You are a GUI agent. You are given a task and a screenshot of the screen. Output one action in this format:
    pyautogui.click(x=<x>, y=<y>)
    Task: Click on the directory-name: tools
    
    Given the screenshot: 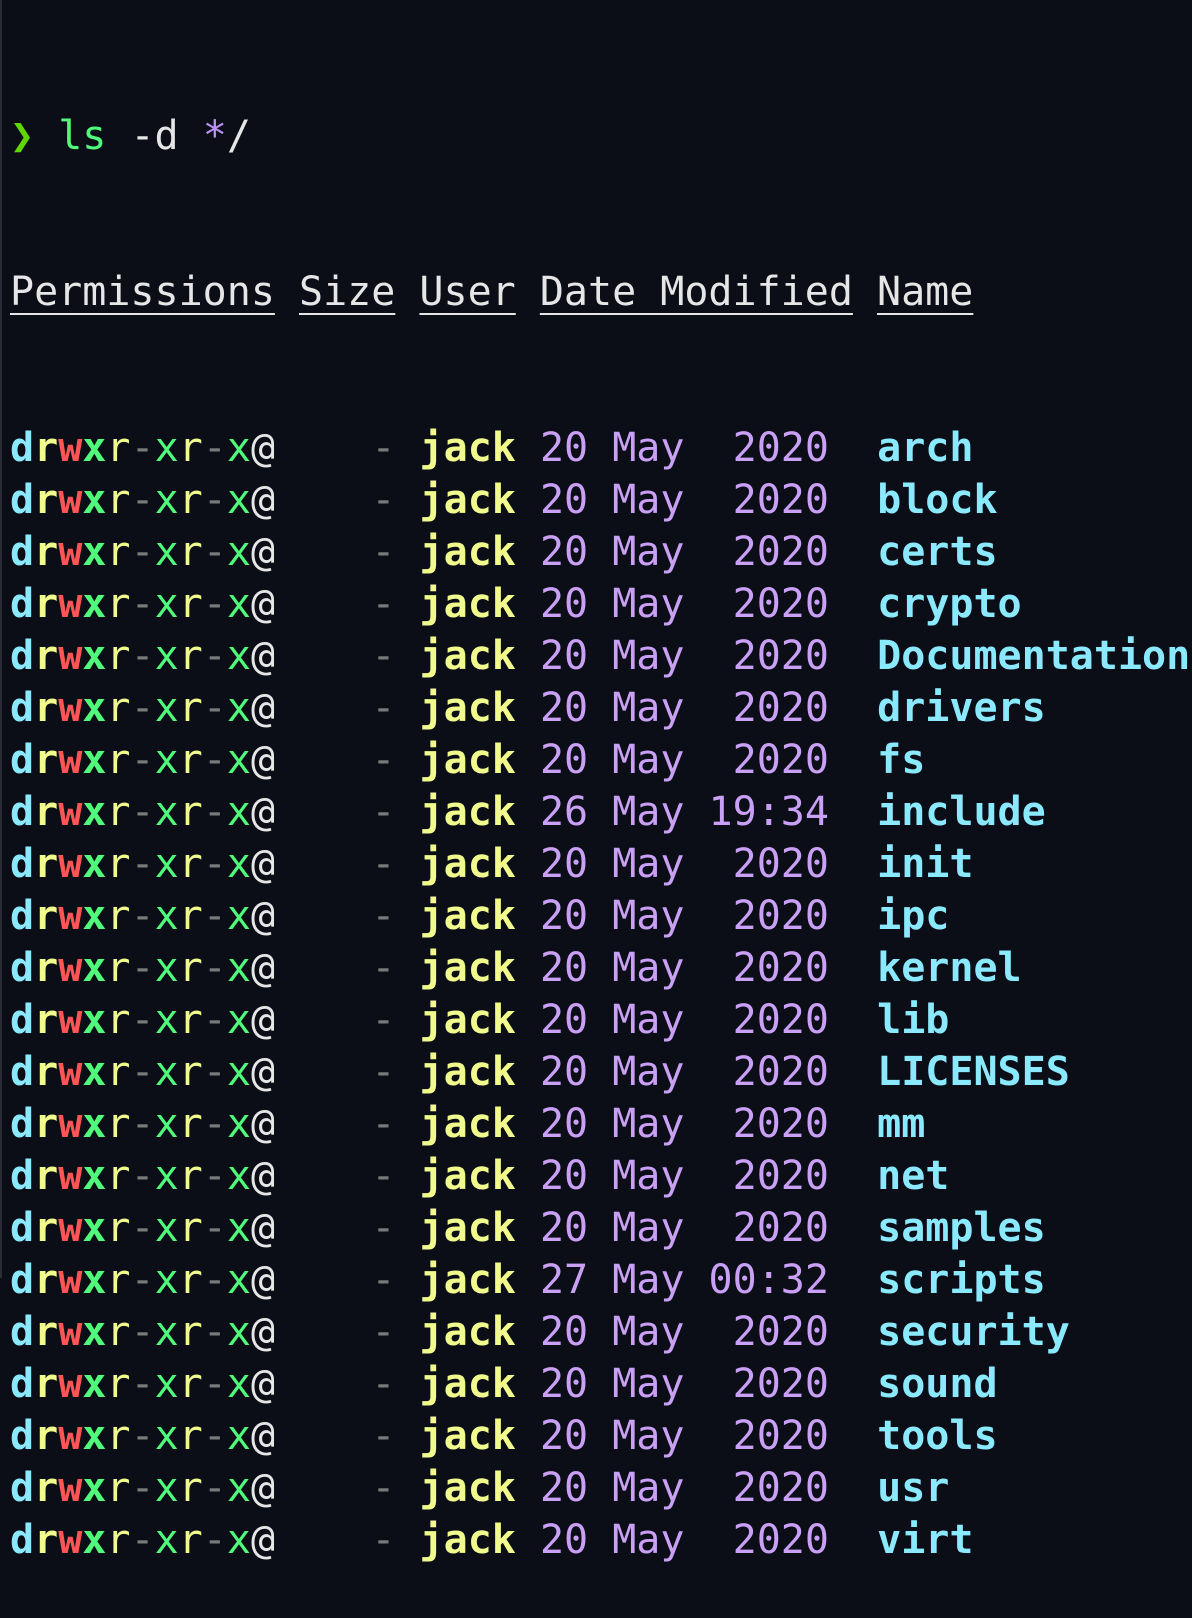 What is the action you would take?
    pyautogui.click(x=937, y=1436)
    